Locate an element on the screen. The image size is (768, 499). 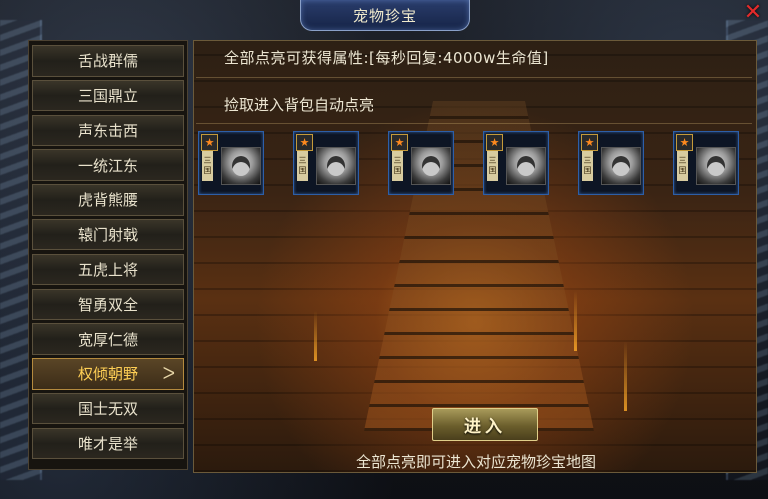
hint-text: 捡取进入背包自动点亮 is located at coordinates (299, 105).